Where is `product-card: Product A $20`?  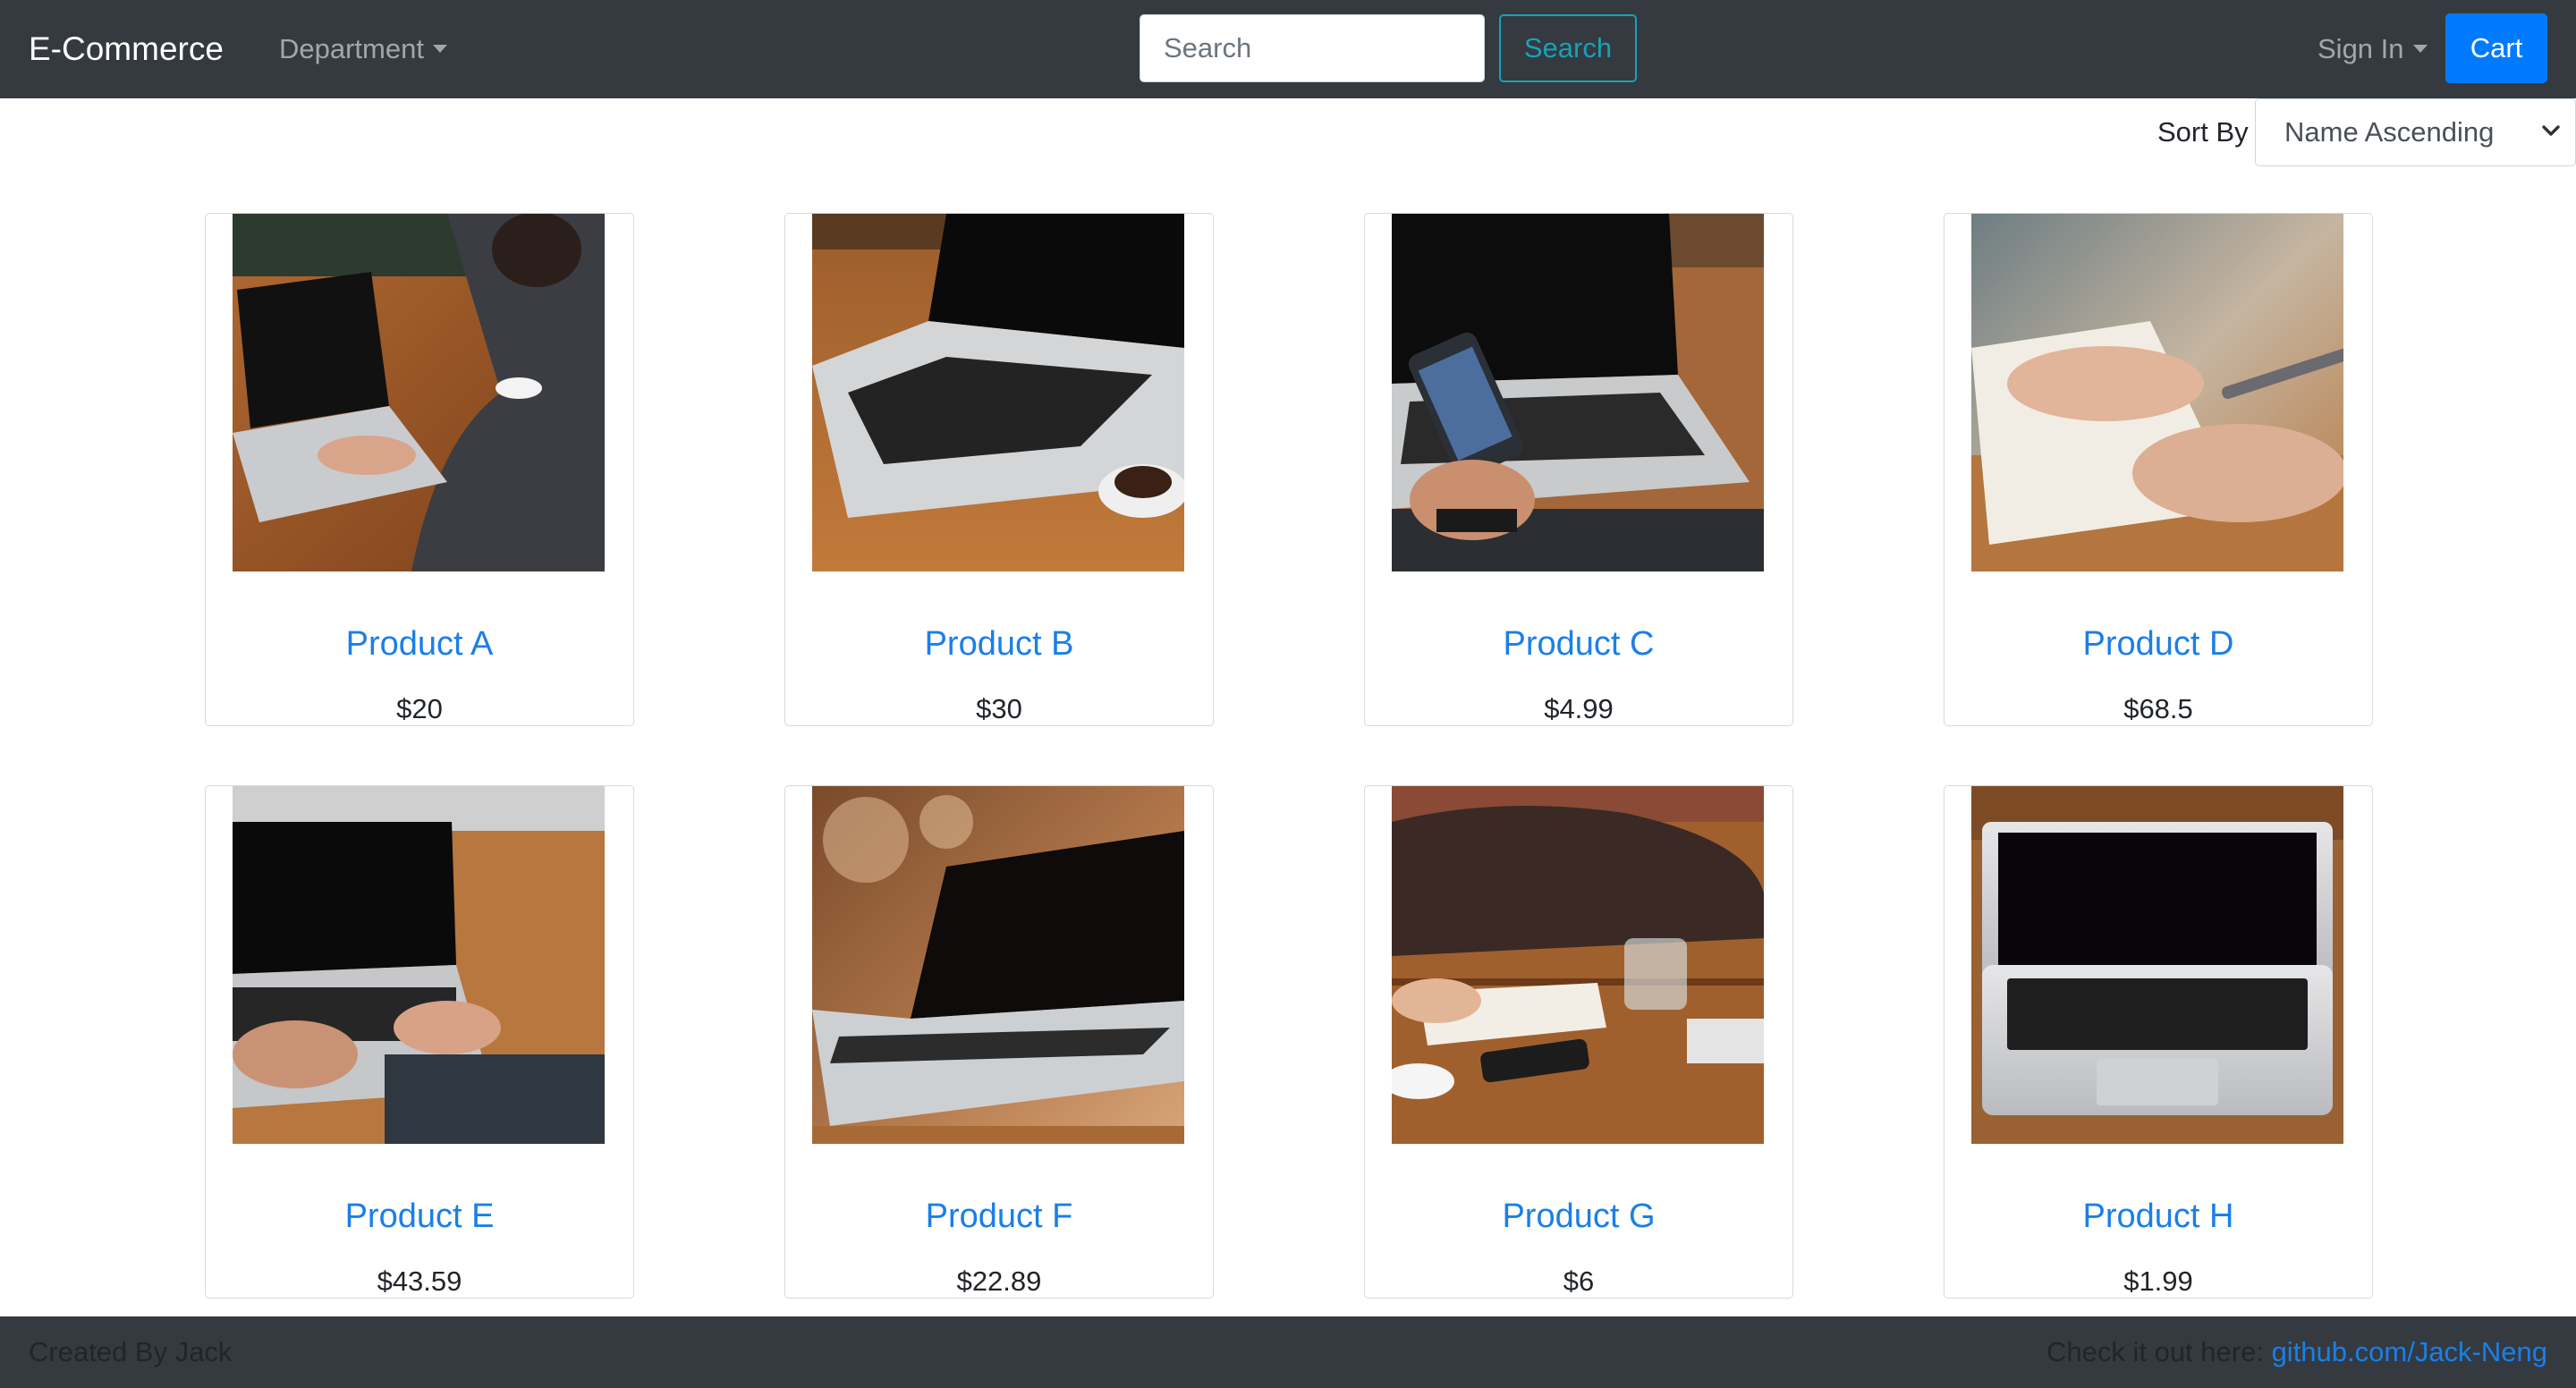 product-card: Product A $20 is located at coordinates (419, 469).